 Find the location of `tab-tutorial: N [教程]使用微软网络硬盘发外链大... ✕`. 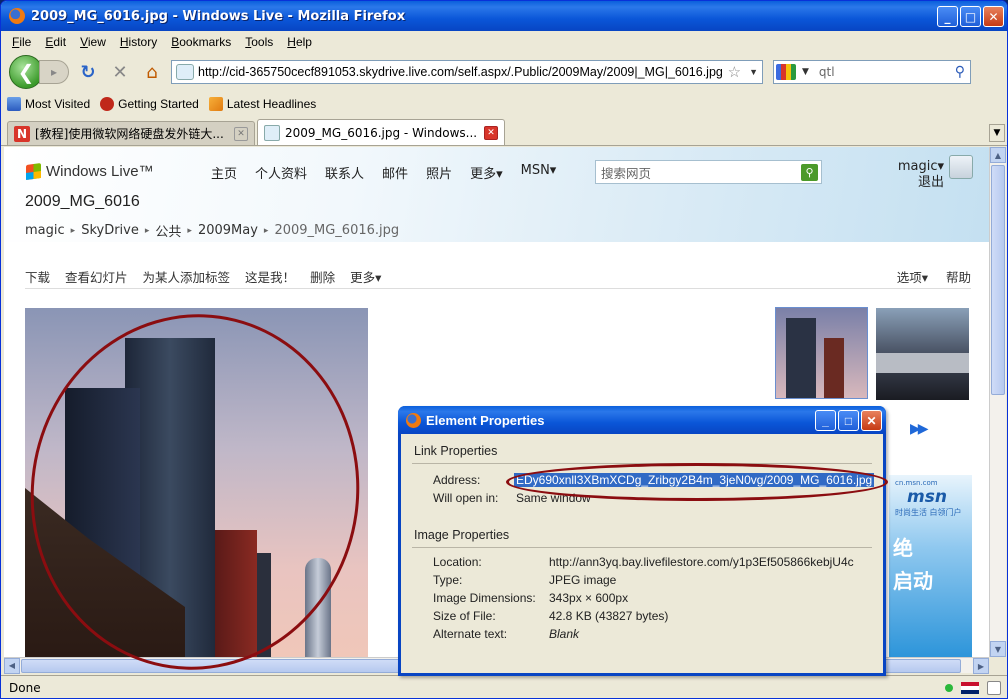

tab-tutorial: N [教程]使用微软网络硬盘发外链大... ✕ is located at coordinates (131, 133).